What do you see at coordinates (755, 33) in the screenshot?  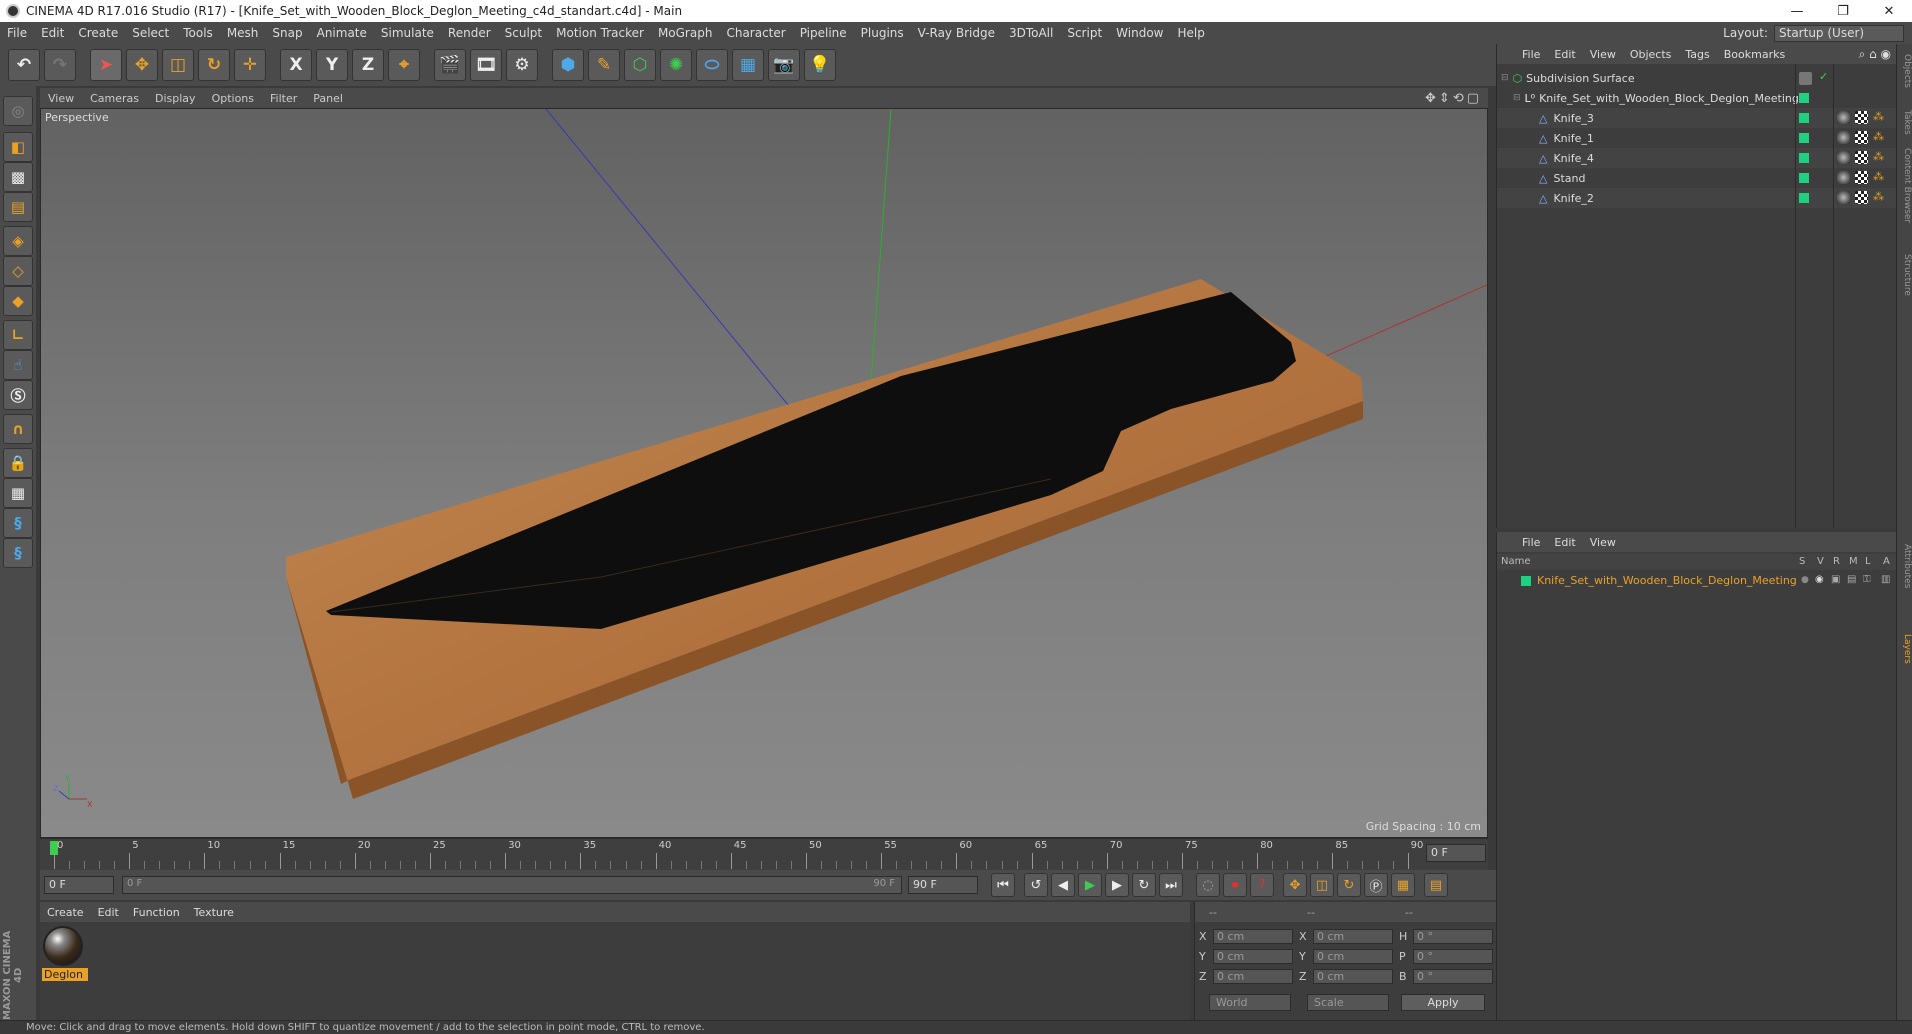 I see `menu-character: Character` at bounding box center [755, 33].